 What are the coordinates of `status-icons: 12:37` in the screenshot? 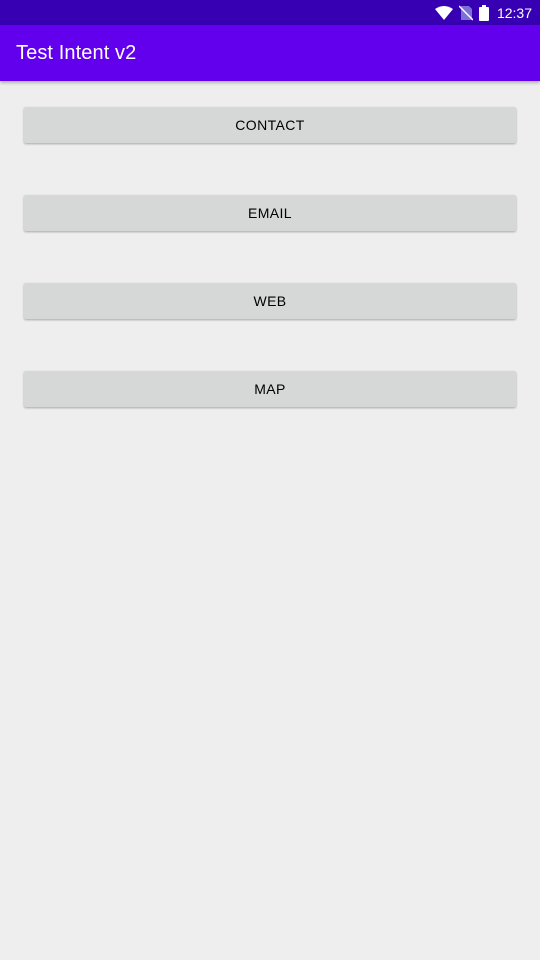 It's located at (483, 12).